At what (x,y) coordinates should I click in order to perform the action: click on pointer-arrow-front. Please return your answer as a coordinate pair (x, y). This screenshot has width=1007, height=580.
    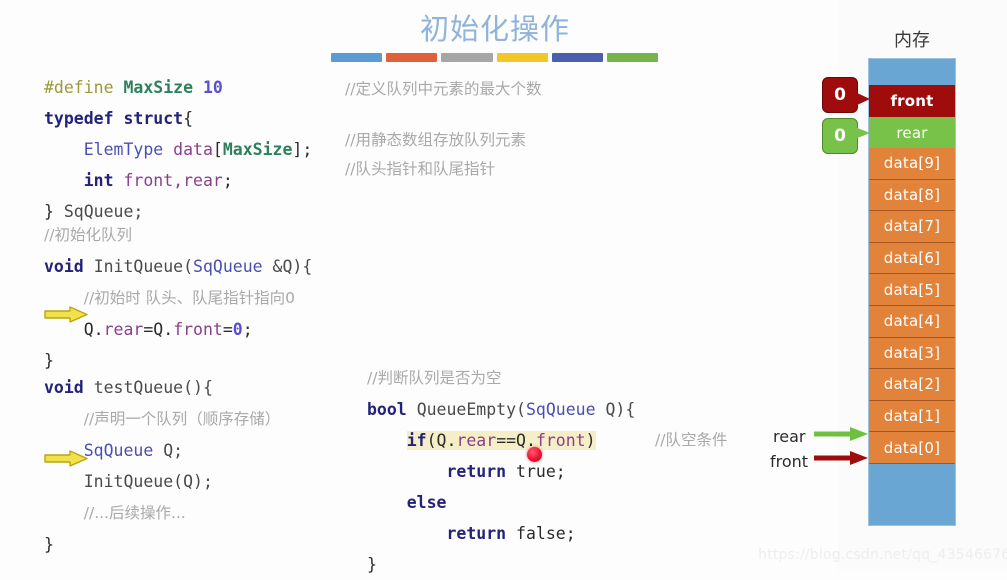
    Looking at the image, I should click on (841, 458).